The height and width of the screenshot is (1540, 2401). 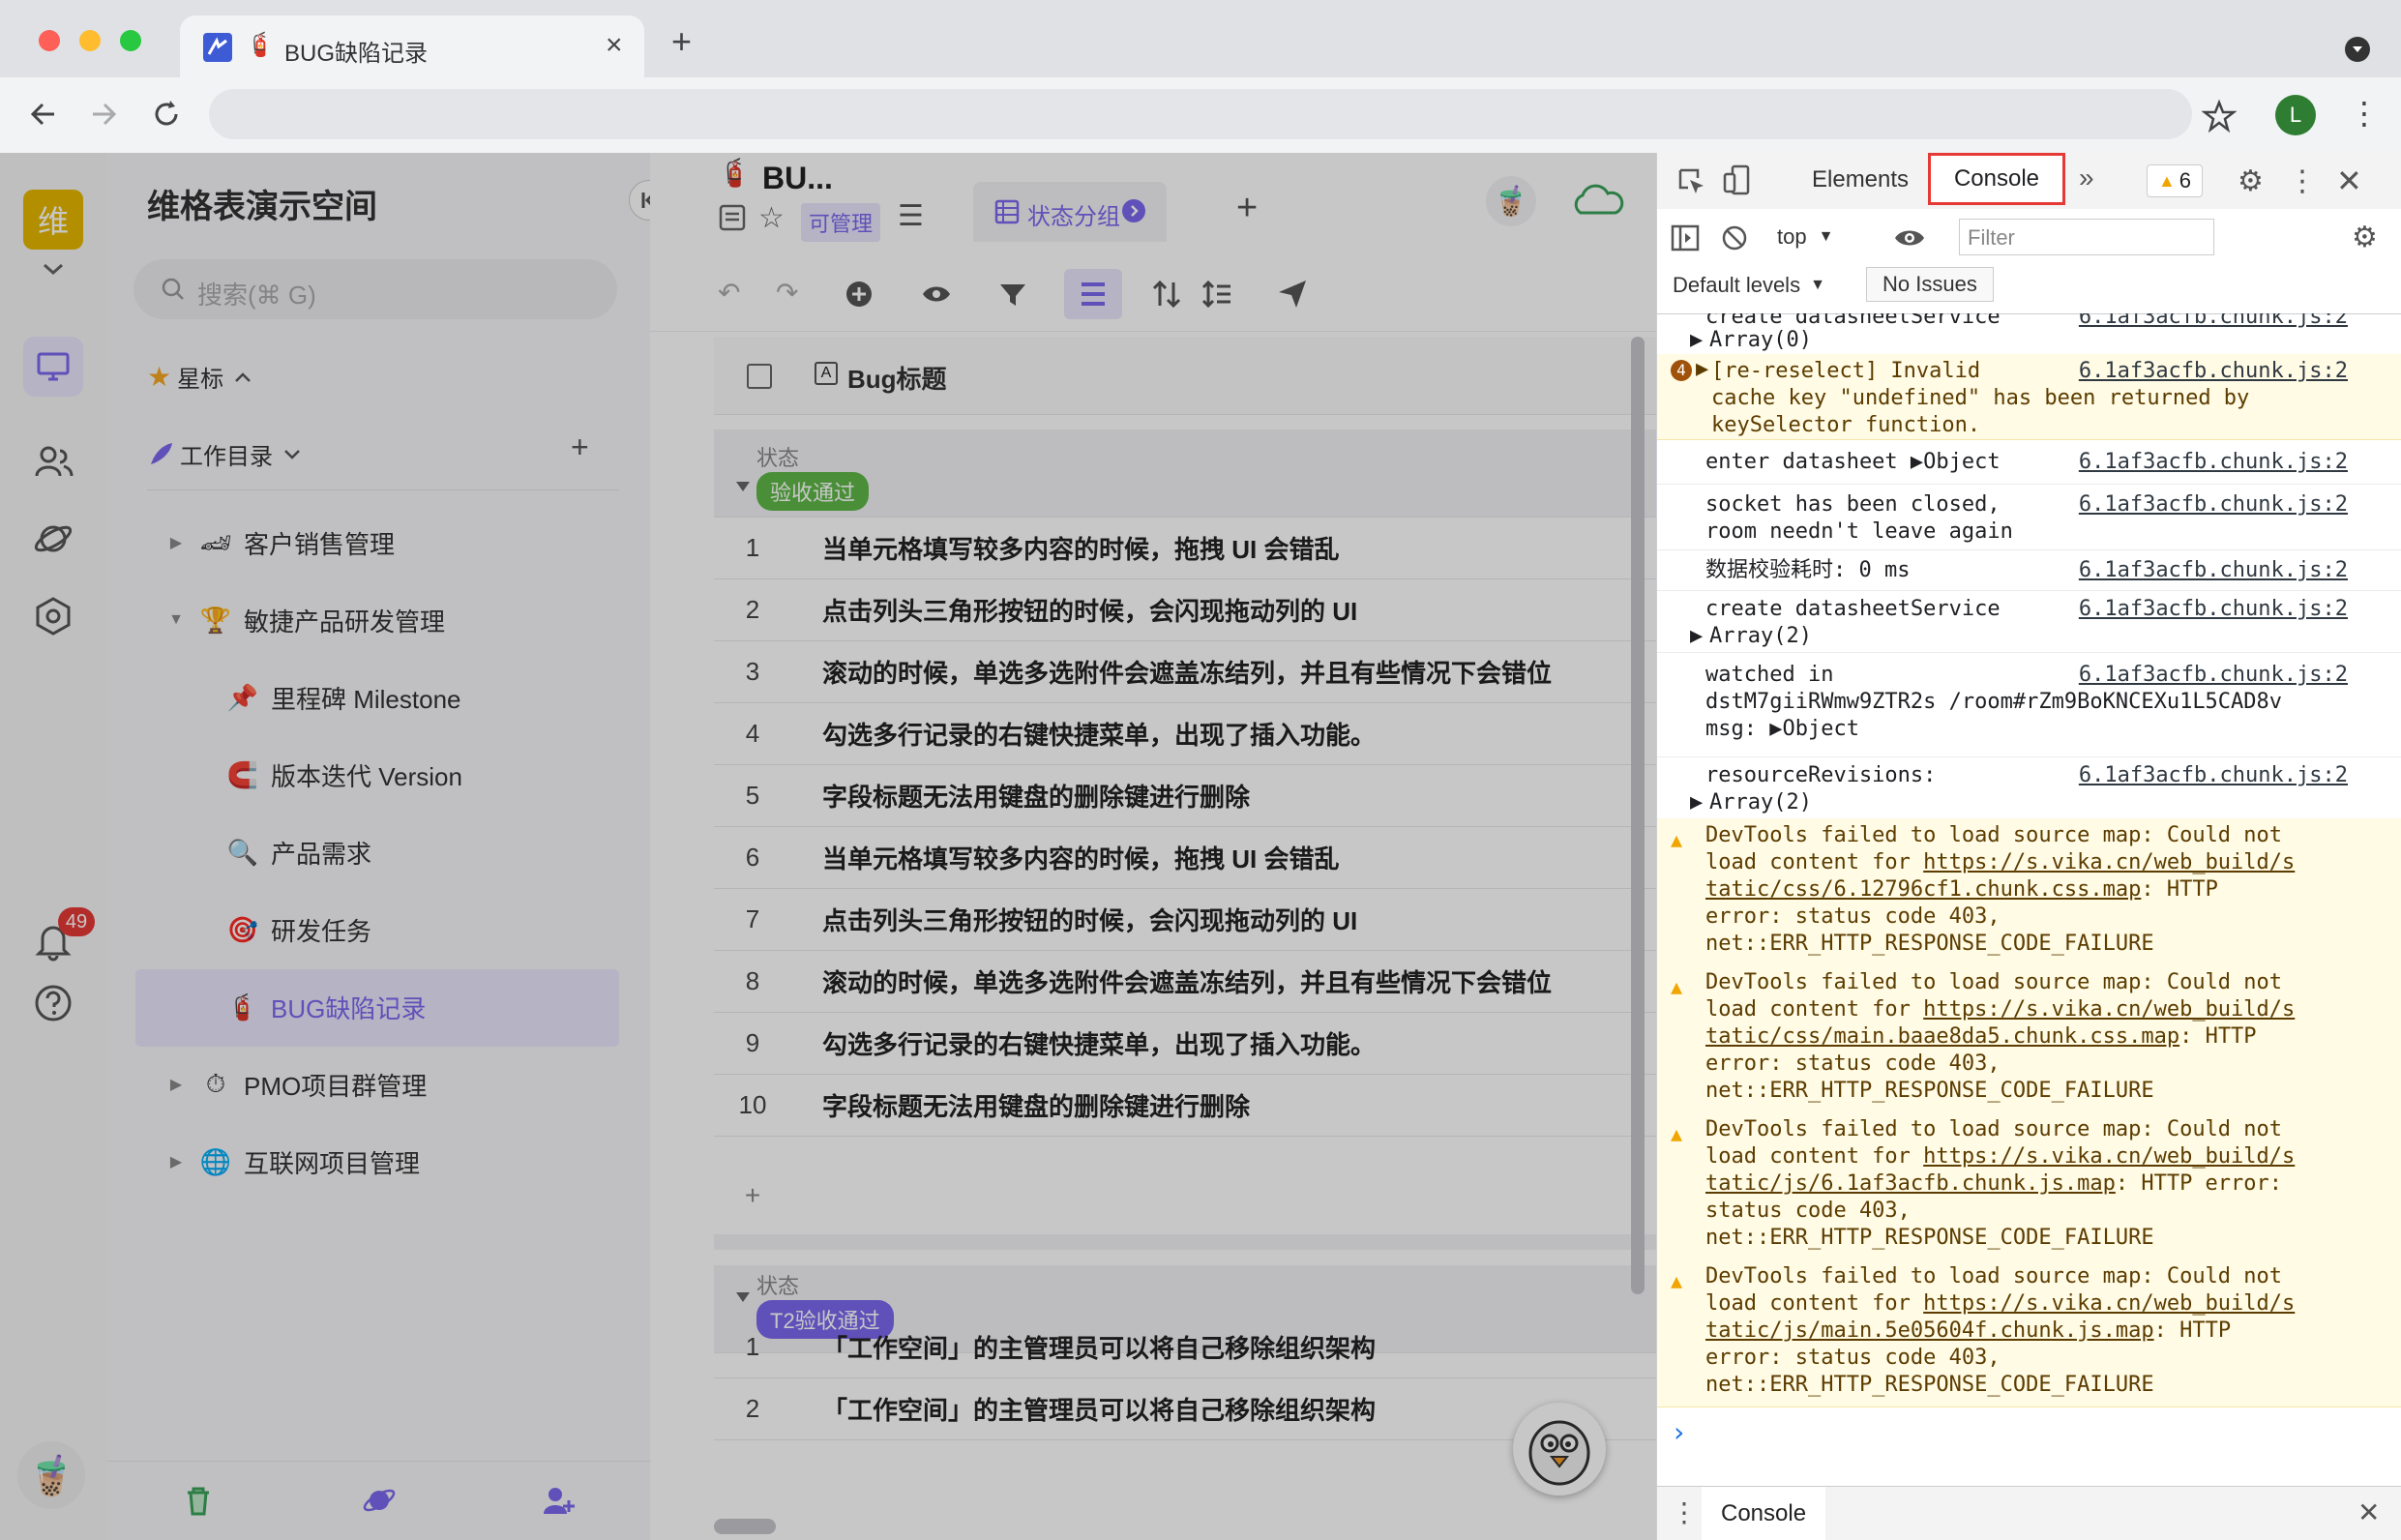 What do you see at coordinates (729, 293) in the screenshot?
I see `undo-icon: ↶` at bounding box center [729, 293].